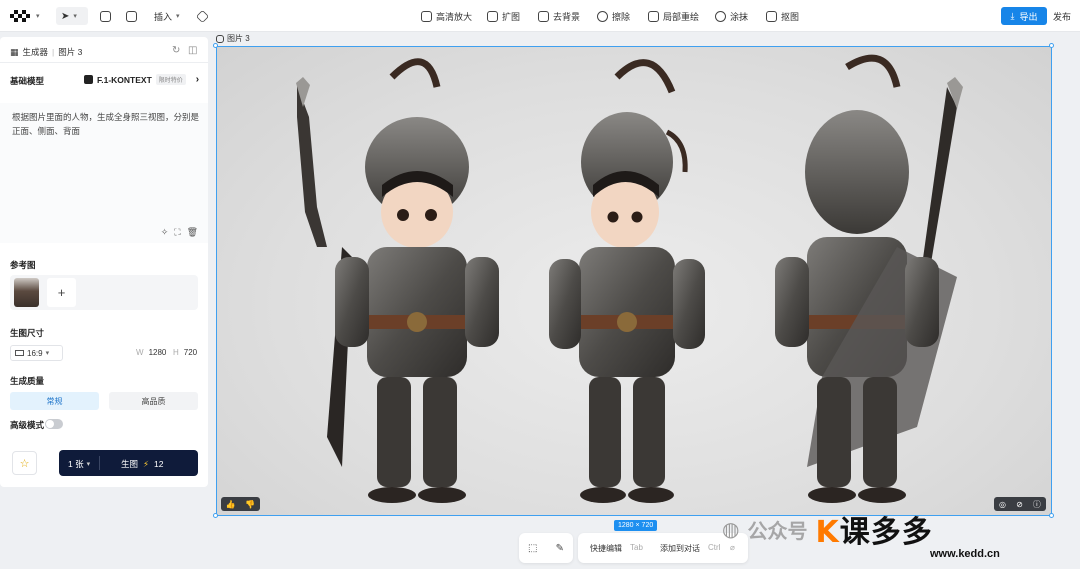 The height and width of the screenshot is (569, 1080). What do you see at coordinates (503, 16) in the screenshot?
I see `expand-button: 扩图` at bounding box center [503, 16].